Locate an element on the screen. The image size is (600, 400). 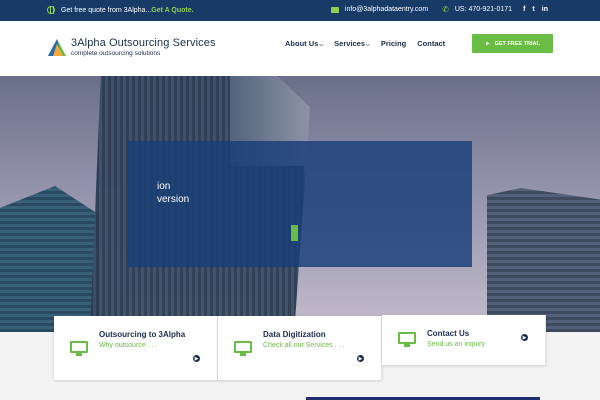
facebook-icon: f is located at coordinates (524, 9).